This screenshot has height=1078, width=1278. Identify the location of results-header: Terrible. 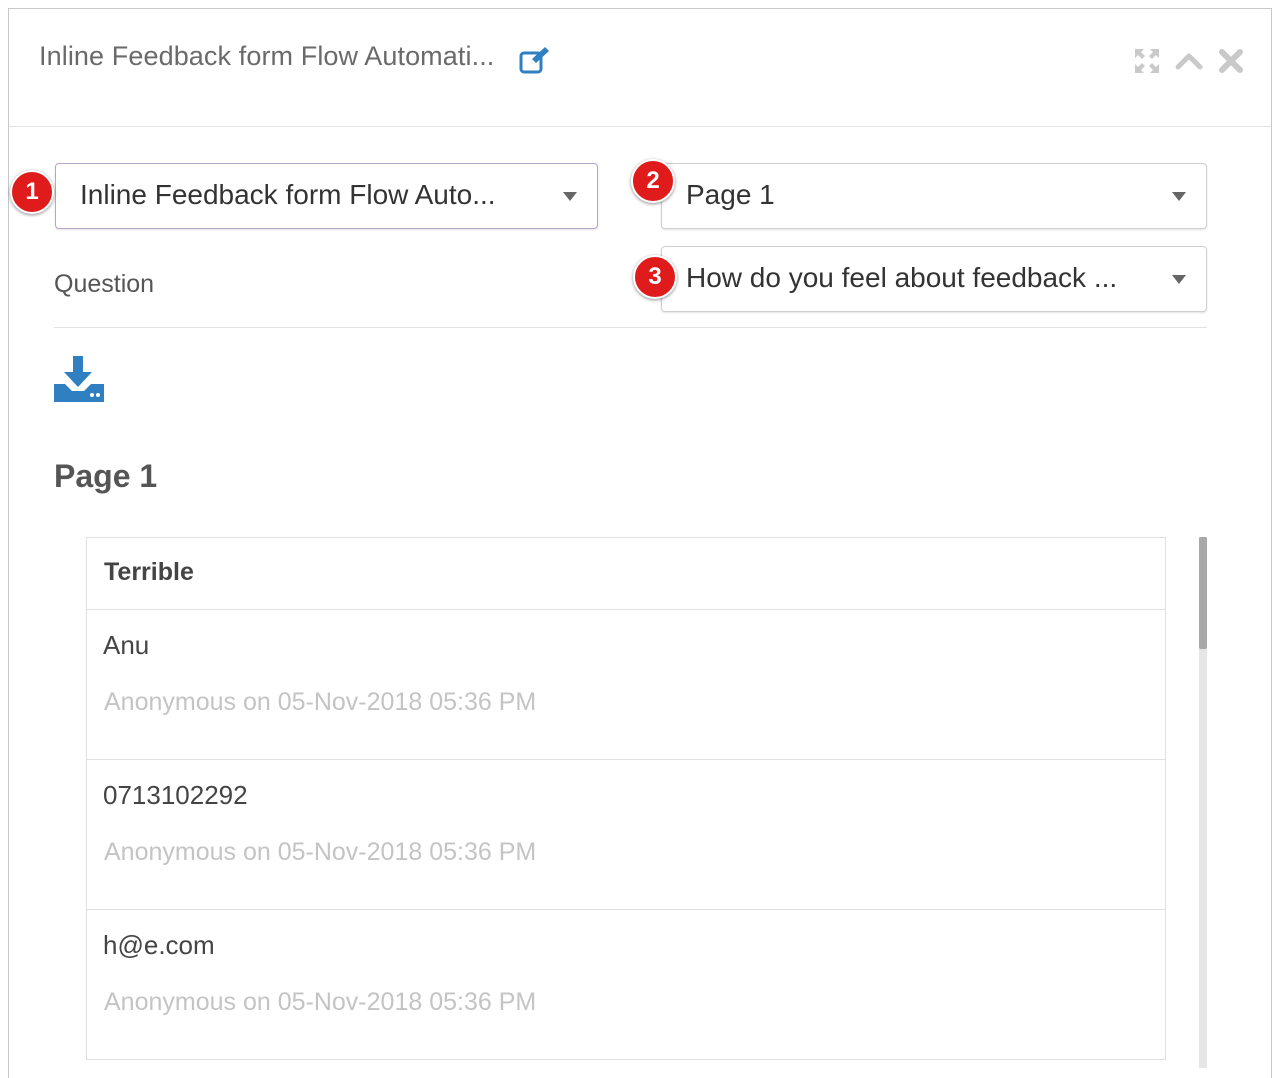
(626, 574).